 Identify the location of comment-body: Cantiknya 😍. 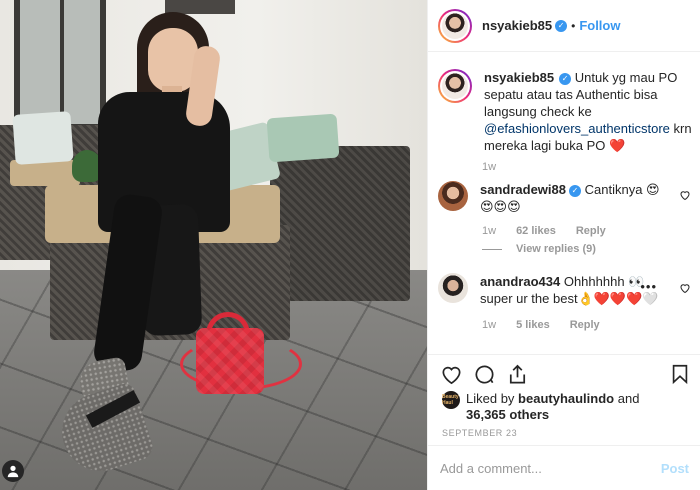
(622, 189).